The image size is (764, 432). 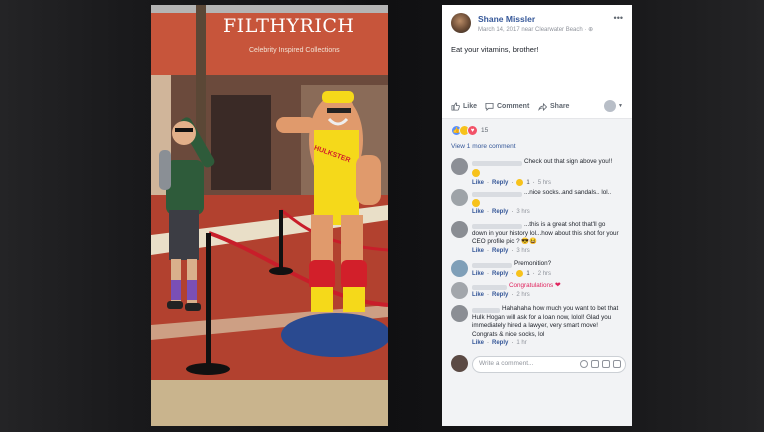 I want to click on comment-actions: Like · Reply · 1 hr, so click(x=499, y=343).